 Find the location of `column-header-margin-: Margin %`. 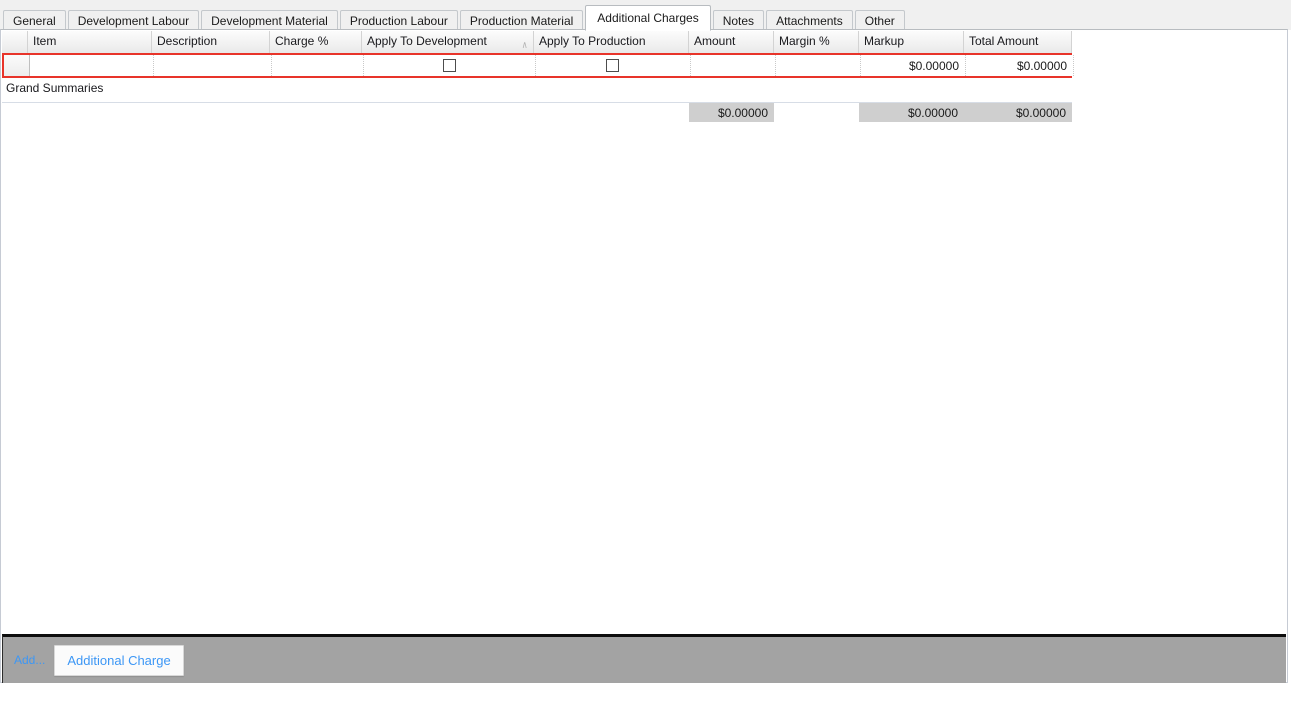

column-header-margin-: Margin % is located at coordinates (816, 42).